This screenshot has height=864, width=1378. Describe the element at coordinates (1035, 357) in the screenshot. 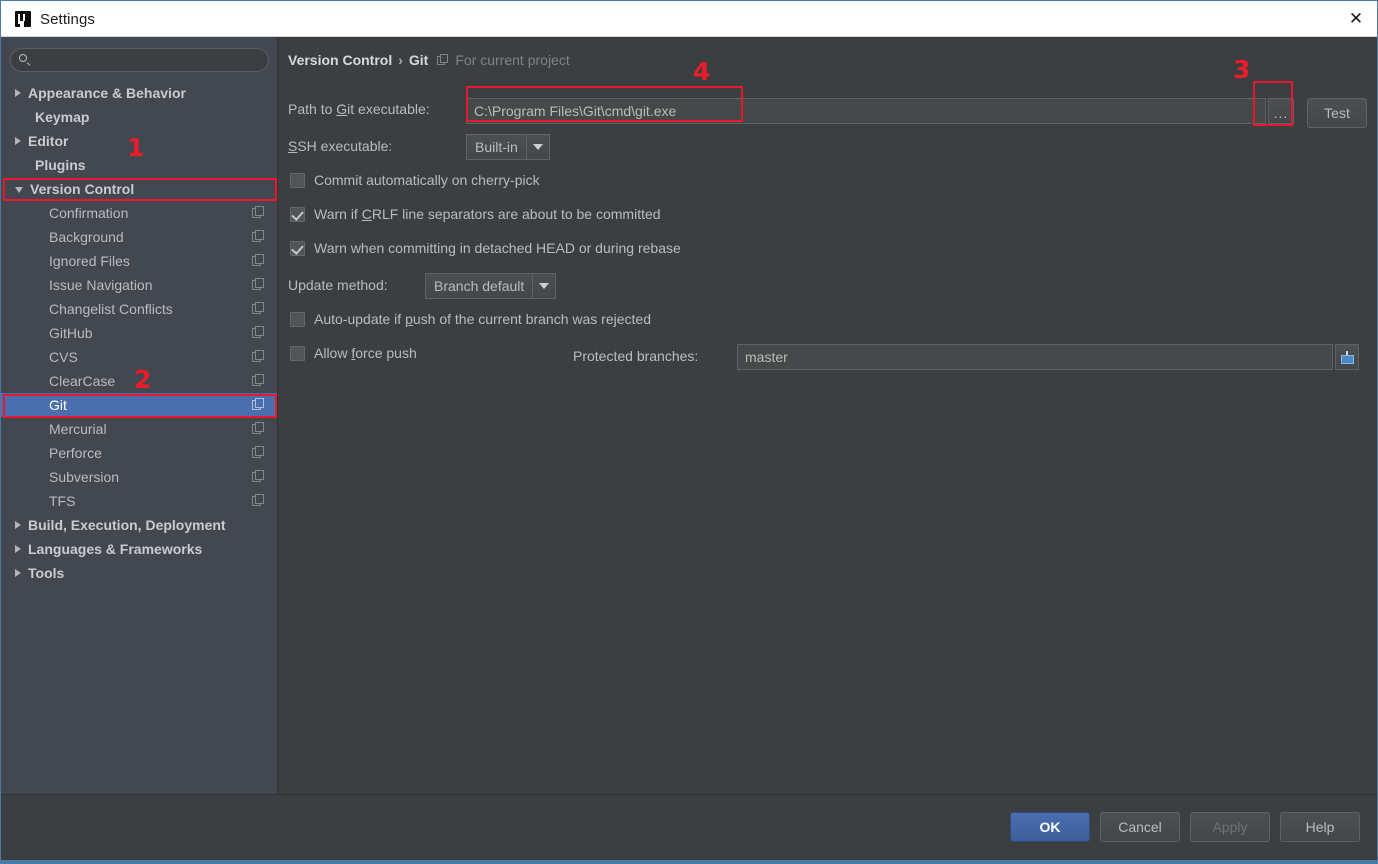

I see `protected-branches-input` at that location.